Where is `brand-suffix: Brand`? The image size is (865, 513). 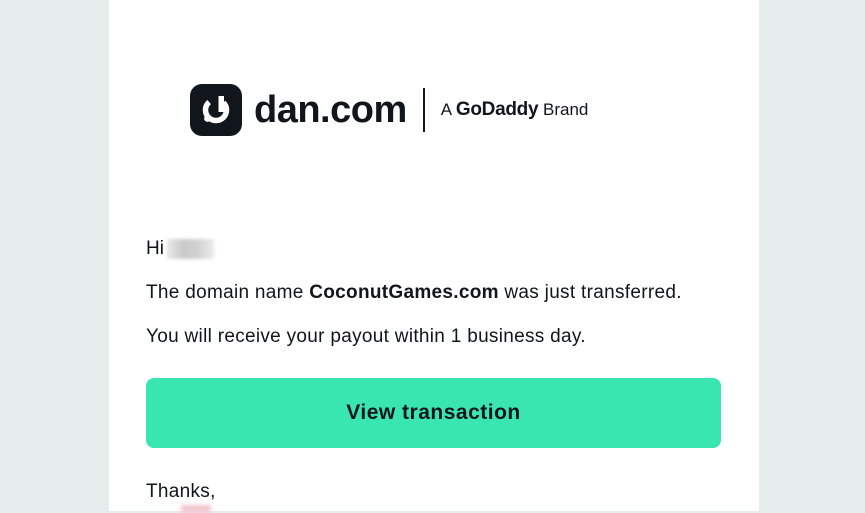 brand-suffix: Brand is located at coordinates (565, 109).